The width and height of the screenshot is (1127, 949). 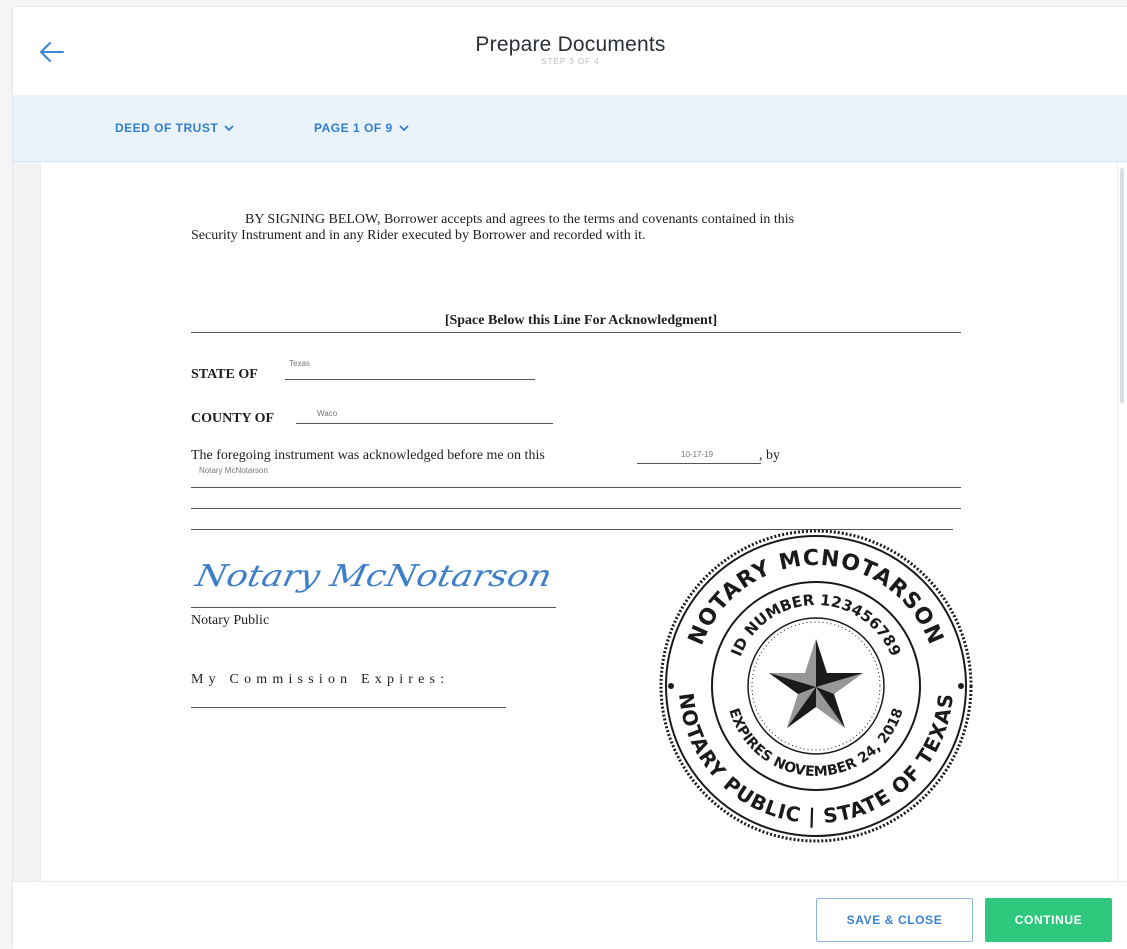 What do you see at coordinates (353, 128) in the screenshot?
I see `page-select-label: PAGE 1 OF 9` at bounding box center [353, 128].